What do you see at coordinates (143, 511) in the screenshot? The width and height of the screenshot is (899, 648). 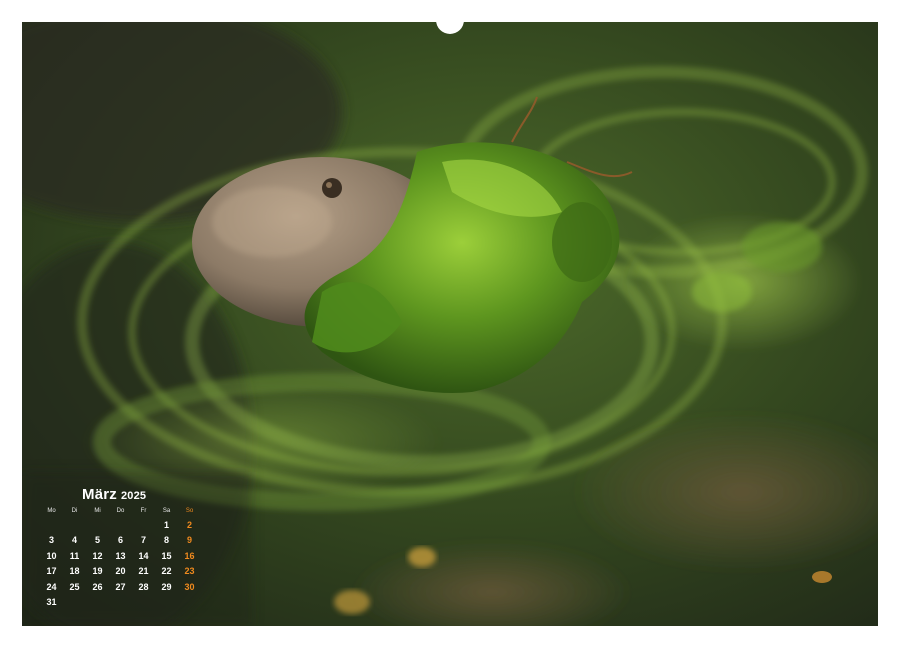 I see `weekday-label: Fr` at bounding box center [143, 511].